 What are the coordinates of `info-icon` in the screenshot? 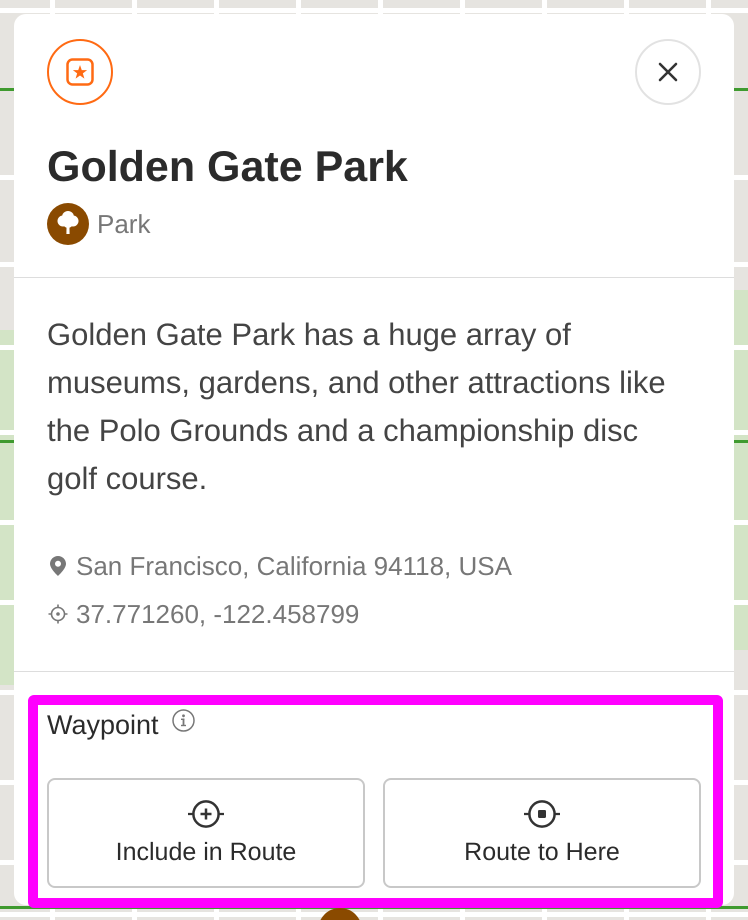 It's located at (183, 720).